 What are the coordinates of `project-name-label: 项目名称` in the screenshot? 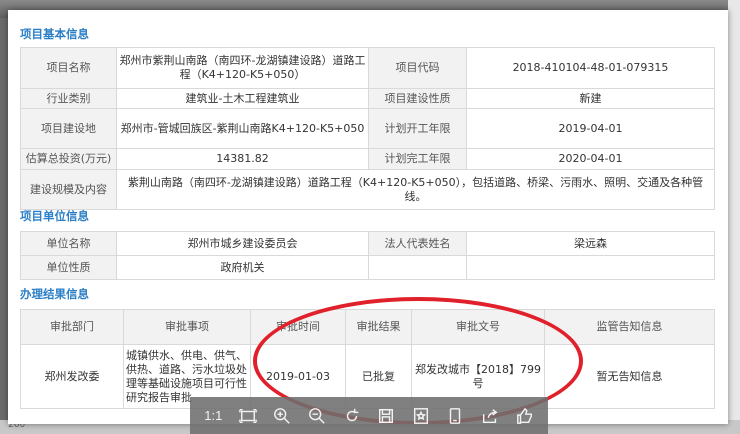 It's located at (68, 68).